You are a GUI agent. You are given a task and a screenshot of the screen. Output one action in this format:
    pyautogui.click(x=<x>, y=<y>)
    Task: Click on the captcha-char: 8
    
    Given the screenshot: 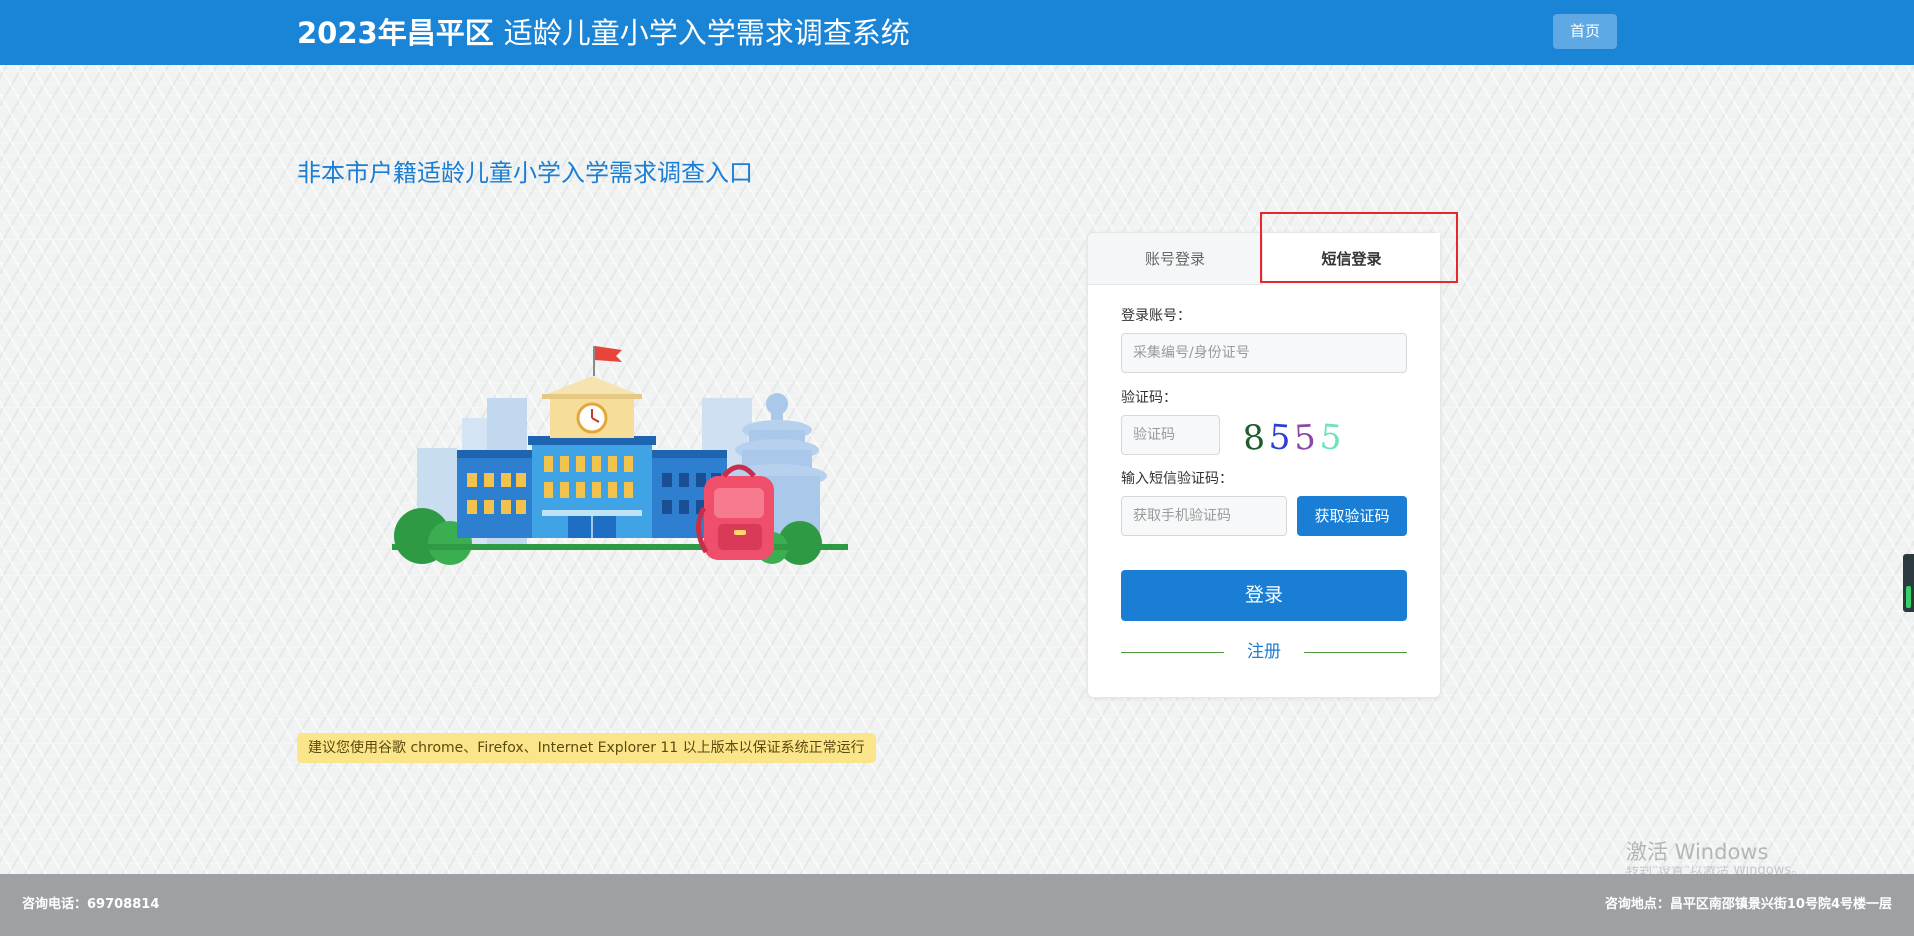 What is the action you would take?
    pyautogui.click(x=1255, y=438)
    